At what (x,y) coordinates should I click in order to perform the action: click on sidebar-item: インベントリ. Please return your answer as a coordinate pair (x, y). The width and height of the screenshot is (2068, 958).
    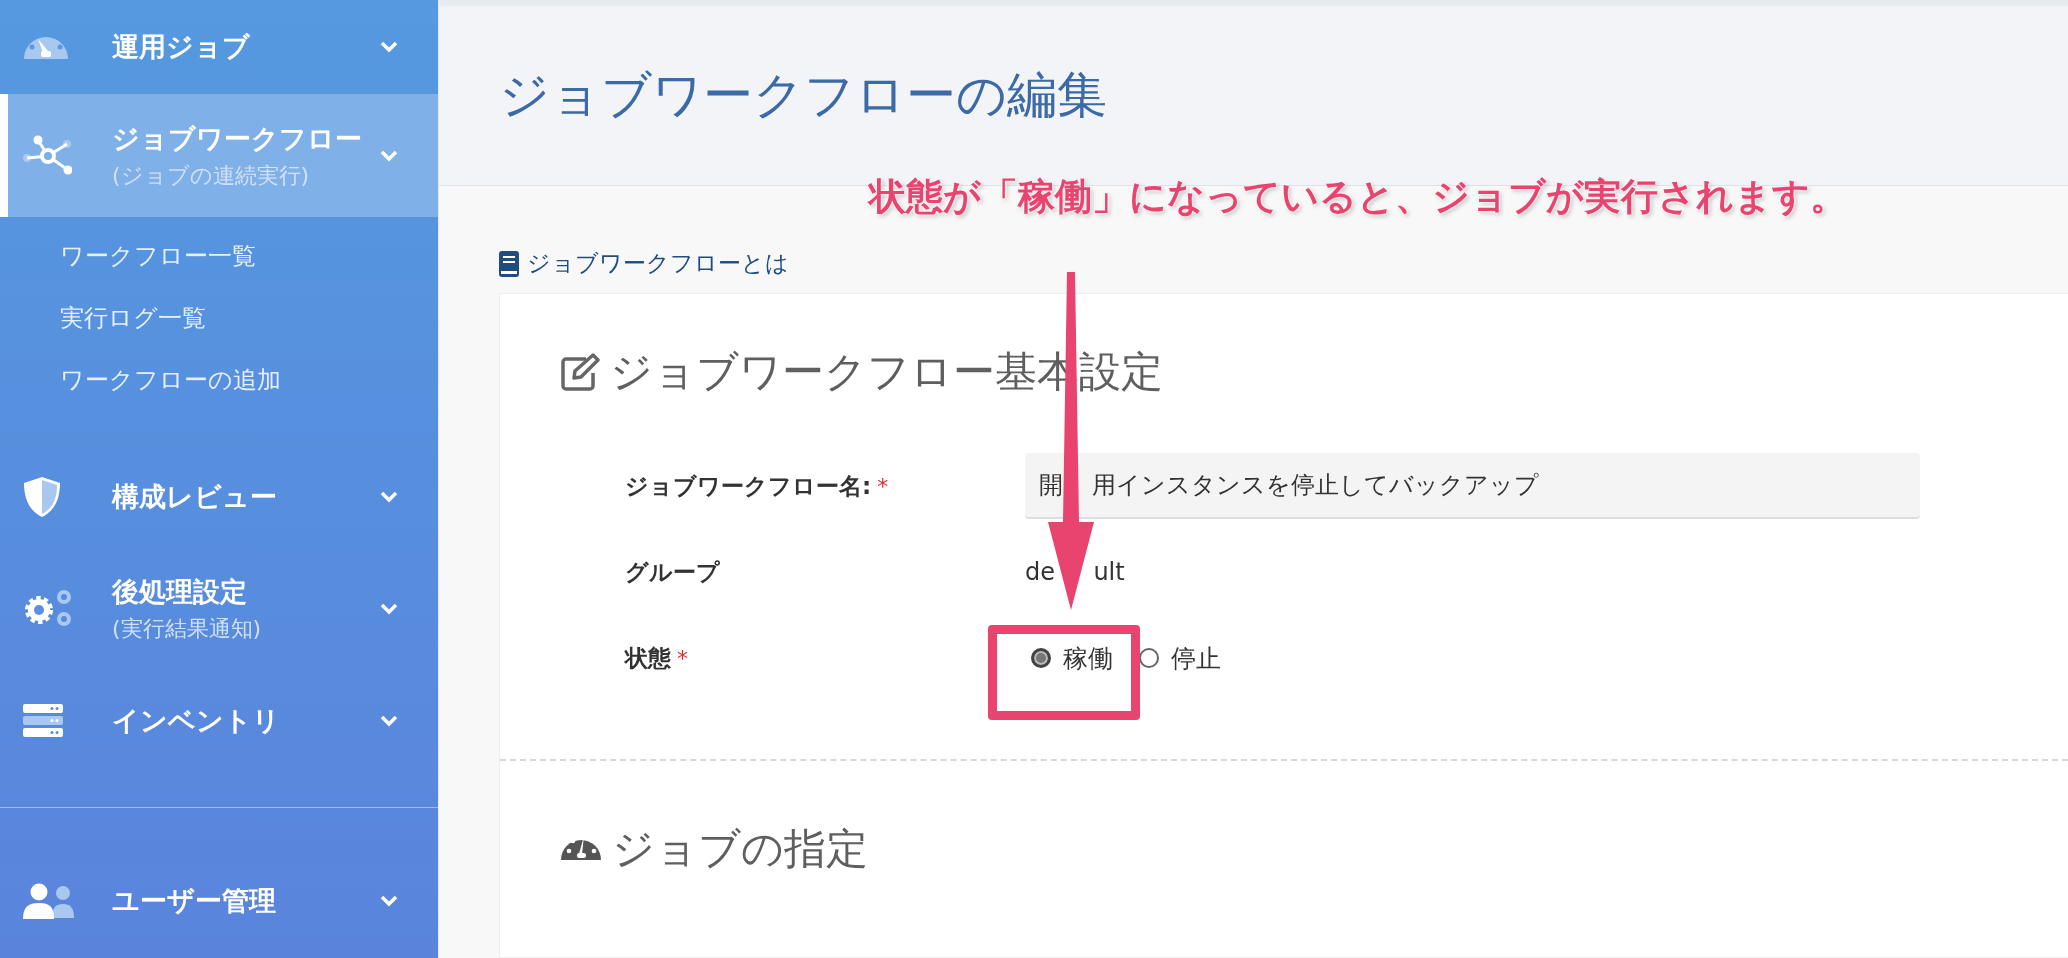
    Looking at the image, I should click on (219, 721).